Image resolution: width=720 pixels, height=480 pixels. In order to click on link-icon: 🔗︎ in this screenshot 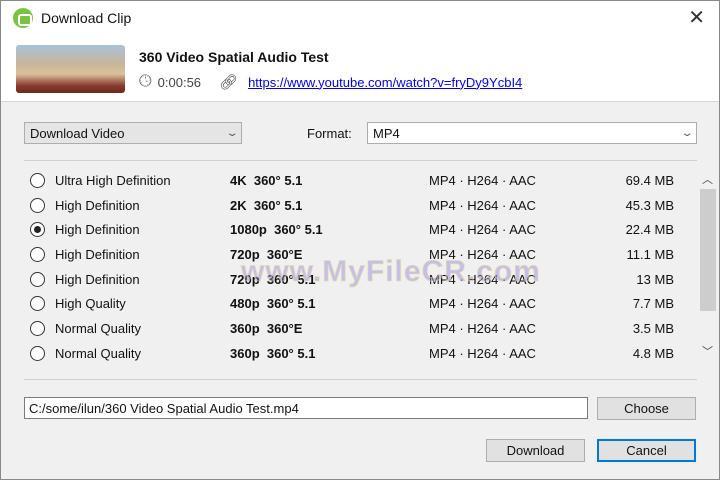, I will do `click(229, 82)`.